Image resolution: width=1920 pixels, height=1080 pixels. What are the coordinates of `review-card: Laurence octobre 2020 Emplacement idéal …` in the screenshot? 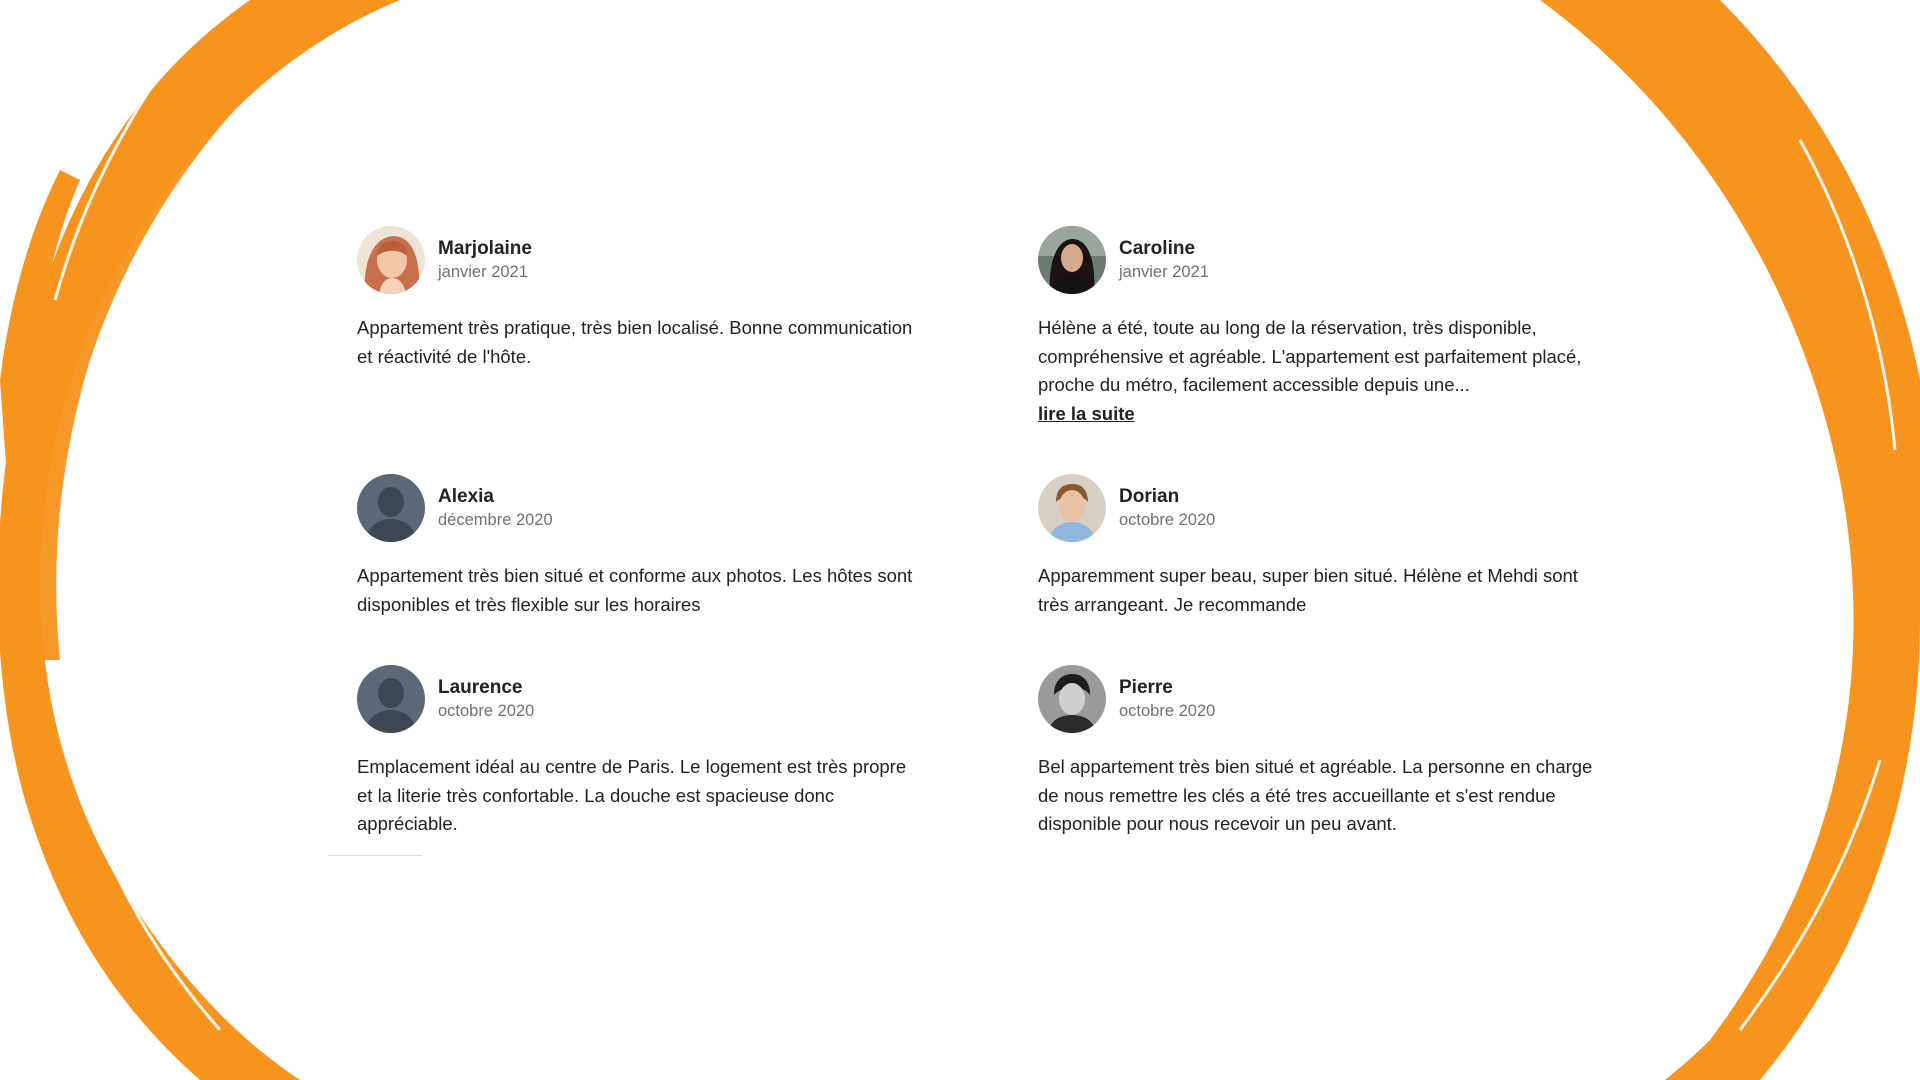 It's located at (637, 752).